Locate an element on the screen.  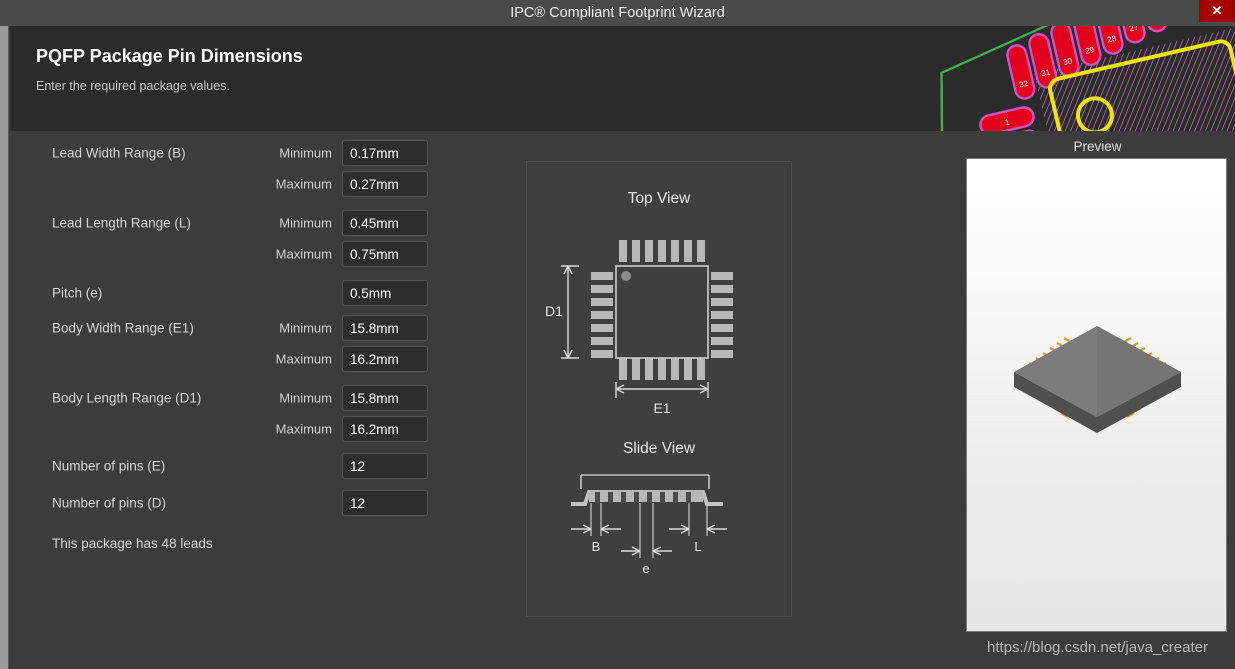
lead-width-min-input is located at coordinates (385, 153).